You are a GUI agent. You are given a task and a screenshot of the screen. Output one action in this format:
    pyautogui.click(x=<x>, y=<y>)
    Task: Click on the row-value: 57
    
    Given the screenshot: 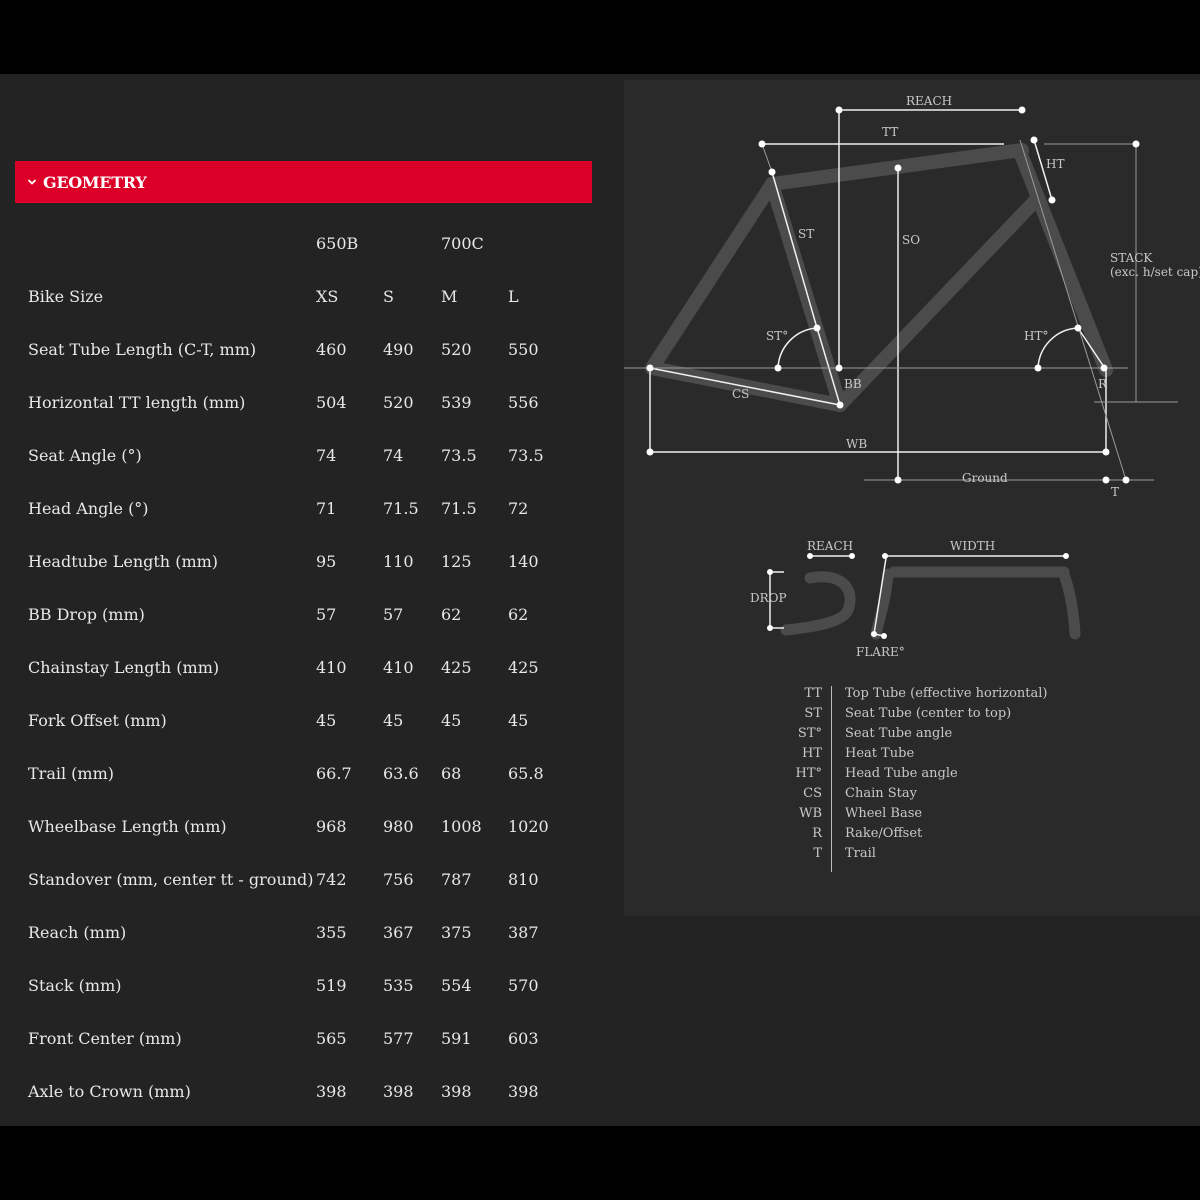 What is the action you would take?
    pyautogui.click(x=393, y=614)
    